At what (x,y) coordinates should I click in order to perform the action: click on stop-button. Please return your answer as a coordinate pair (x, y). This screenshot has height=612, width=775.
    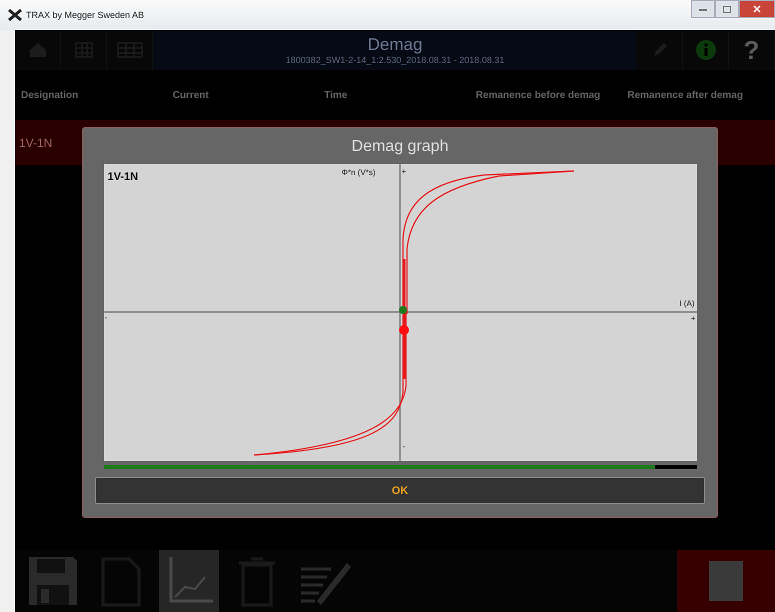
    Looking at the image, I should click on (726, 581).